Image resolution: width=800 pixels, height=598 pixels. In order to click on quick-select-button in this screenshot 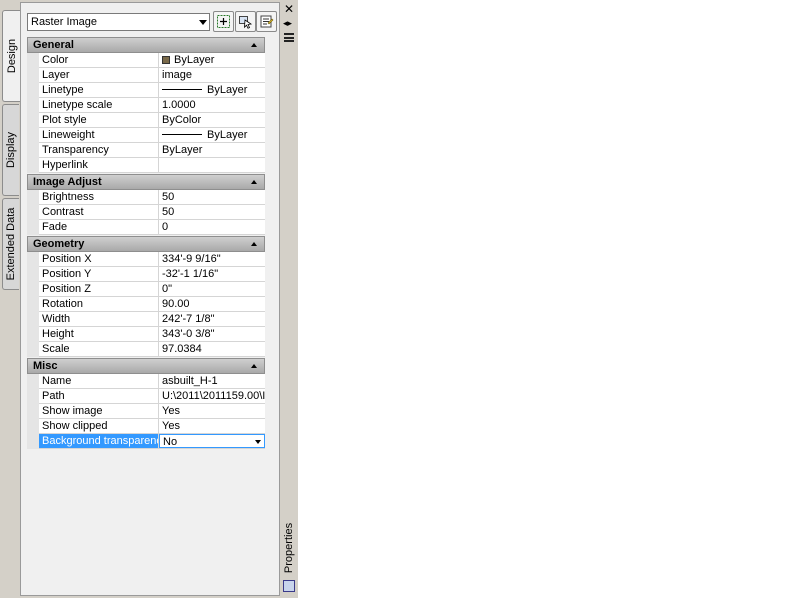, I will do `click(266, 21)`.